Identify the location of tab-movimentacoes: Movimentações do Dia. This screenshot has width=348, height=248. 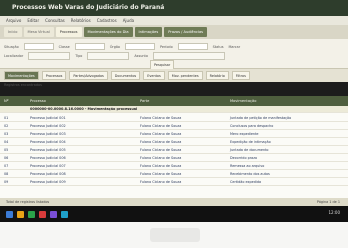
(108, 32).